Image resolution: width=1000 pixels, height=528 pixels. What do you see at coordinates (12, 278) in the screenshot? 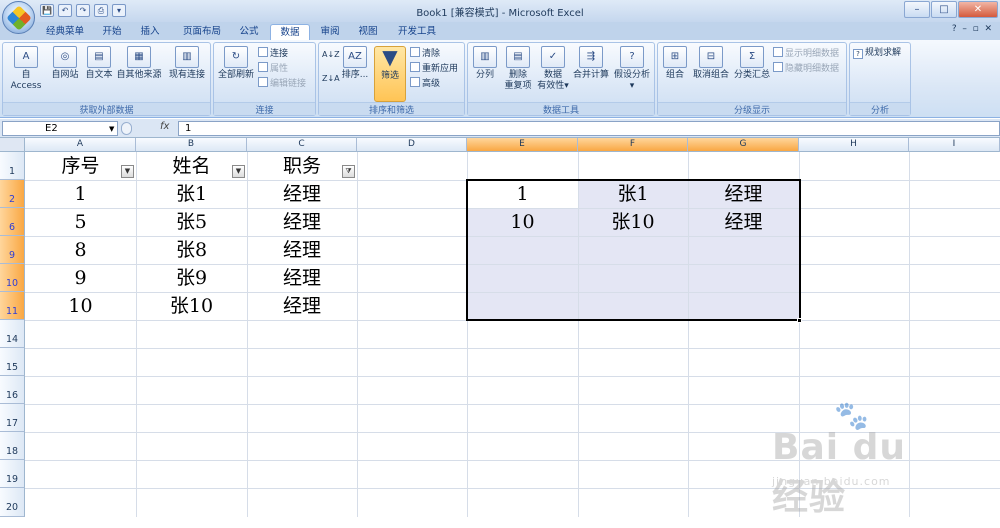
I see `row-header-10: 10` at bounding box center [12, 278].